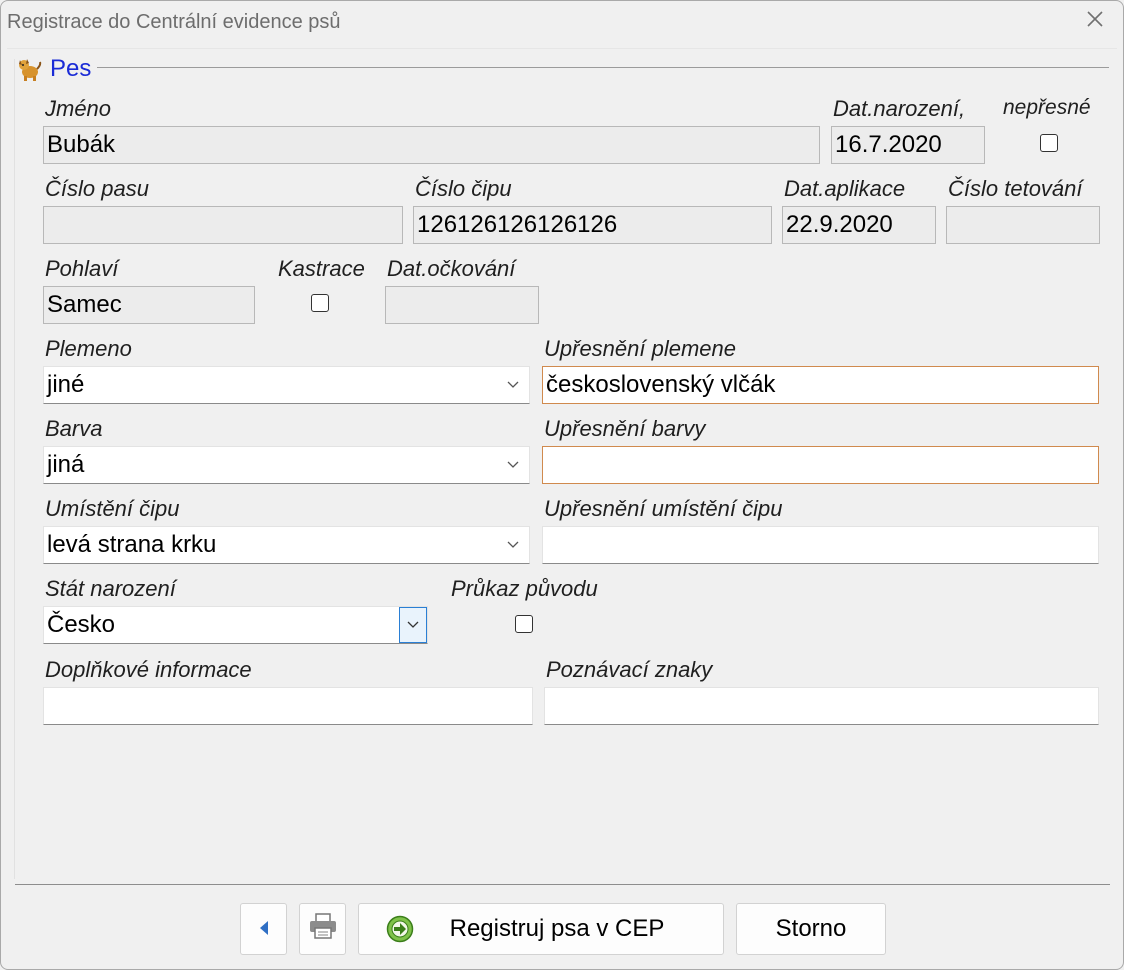 The width and height of the screenshot is (1124, 970). Describe the element at coordinates (288, 706) in the screenshot. I see `additional-info-field` at that location.